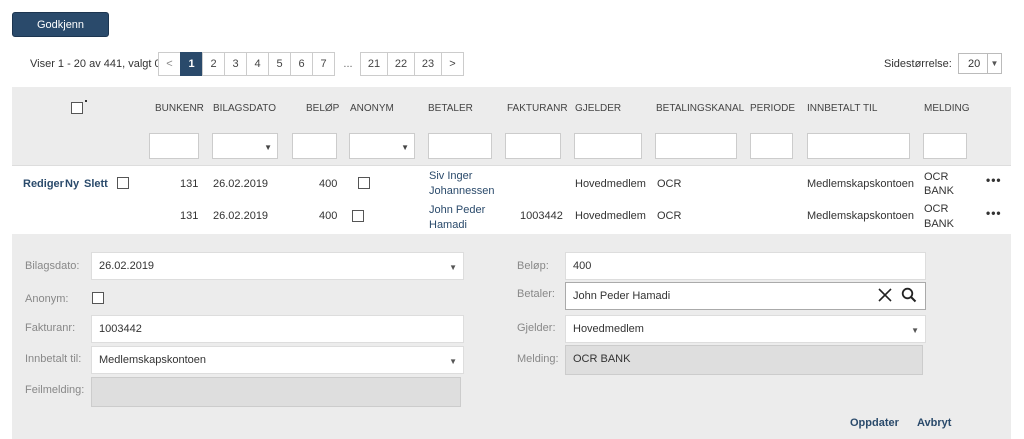 The width and height of the screenshot is (1024, 439). What do you see at coordinates (457, 210) in the screenshot?
I see `cell-betaler-line1: John Peder` at bounding box center [457, 210].